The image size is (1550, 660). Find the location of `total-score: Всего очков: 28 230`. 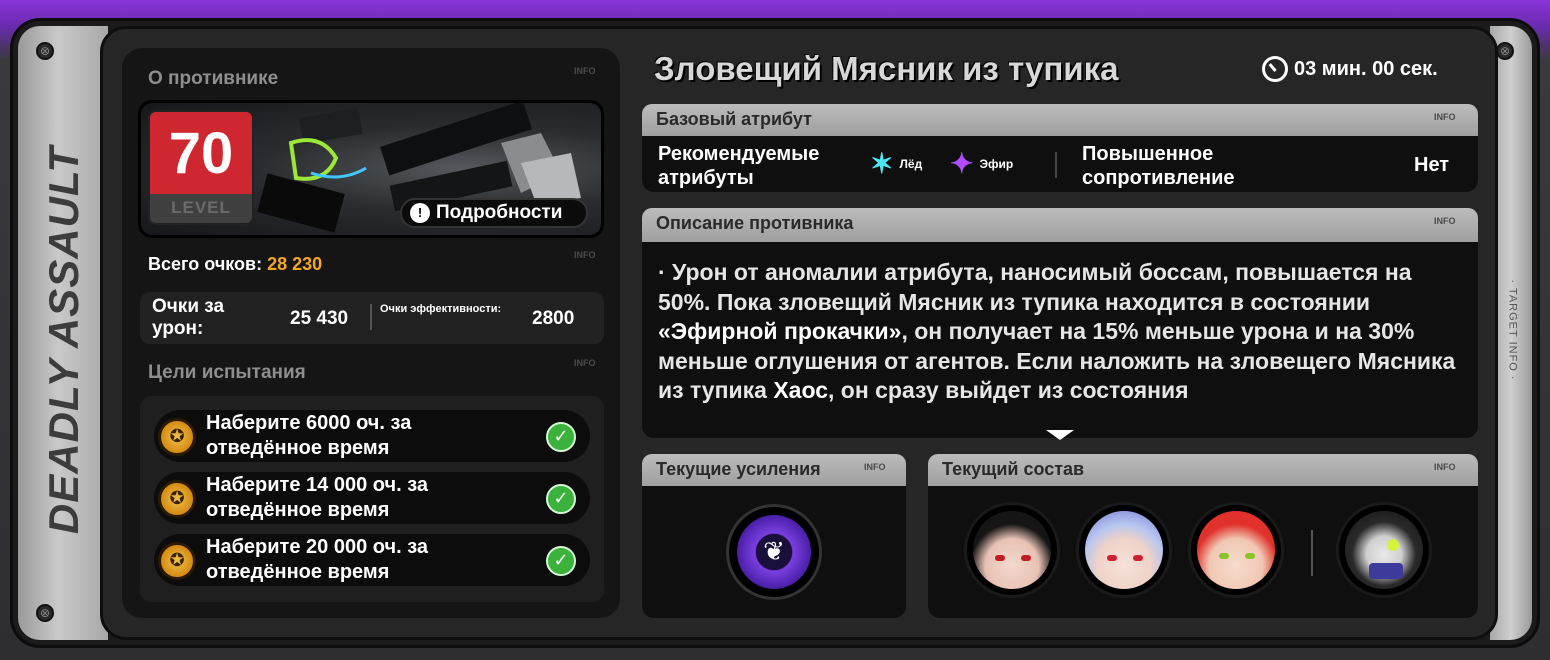

total-score: Всего очков: 28 230 is located at coordinates (235, 264).